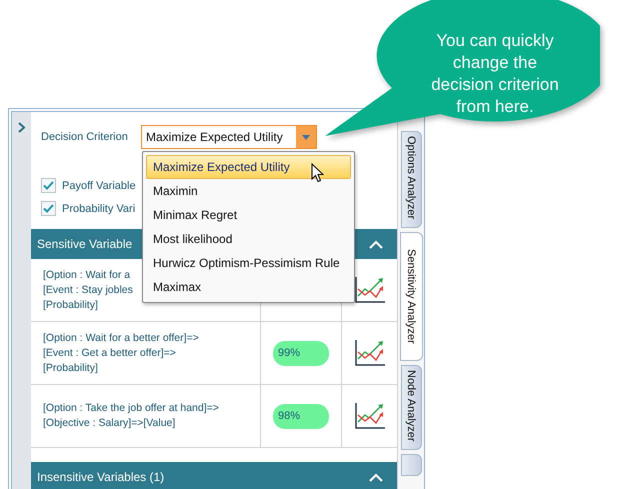 The height and width of the screenshot is (489, 619). What do you see at coordinates (411, 296) in the screenshot?
I see `side-tab: Sensitivity Analyzer` at bounding box center [411, 296].